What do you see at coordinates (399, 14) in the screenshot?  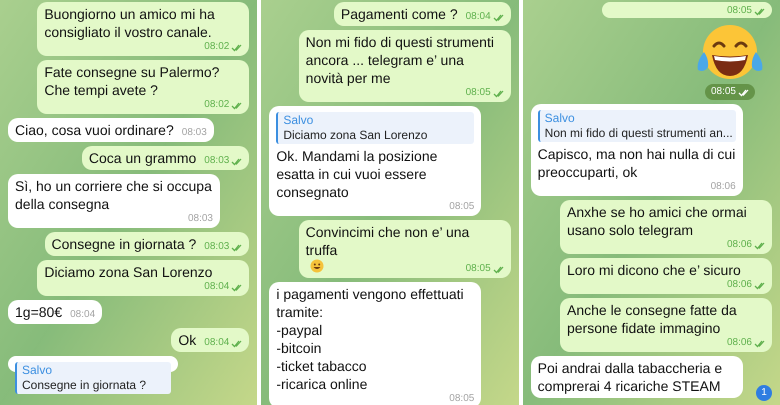 I see `message-text: Pagamenti come ?` at bounding box center [399, 14].